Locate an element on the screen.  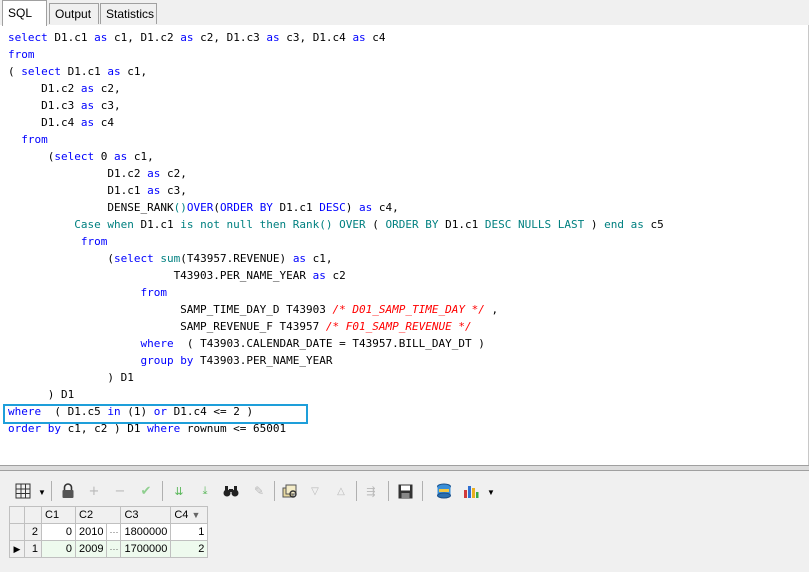
code-line: ) D1 is located at coordinates (71, 377).